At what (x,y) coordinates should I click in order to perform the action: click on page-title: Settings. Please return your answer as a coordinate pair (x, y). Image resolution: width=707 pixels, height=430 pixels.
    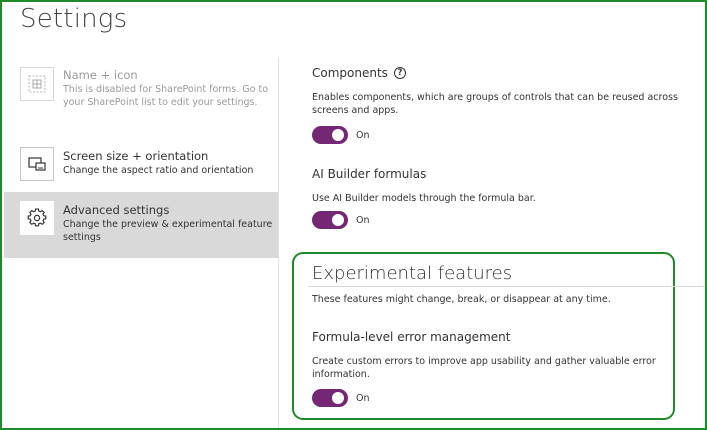
    Looking at the image, I should click on (74, 19).